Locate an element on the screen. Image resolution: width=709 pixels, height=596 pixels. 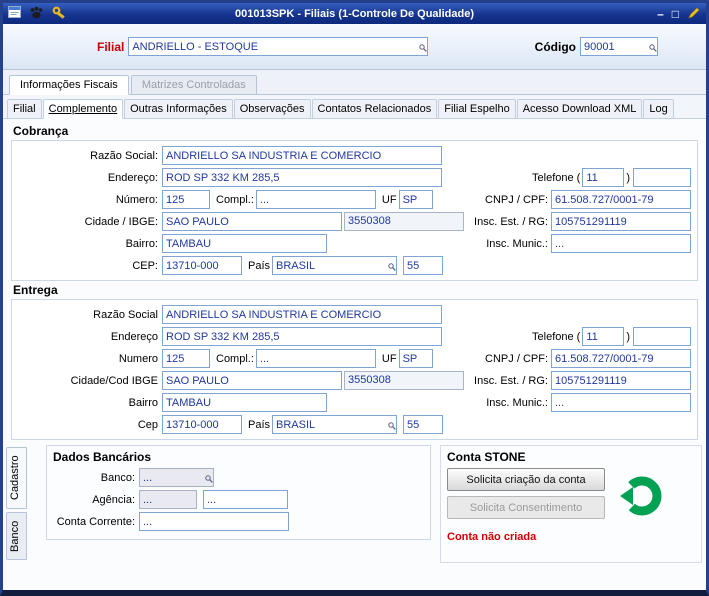
banco-input is located at coordinates (176, 477).